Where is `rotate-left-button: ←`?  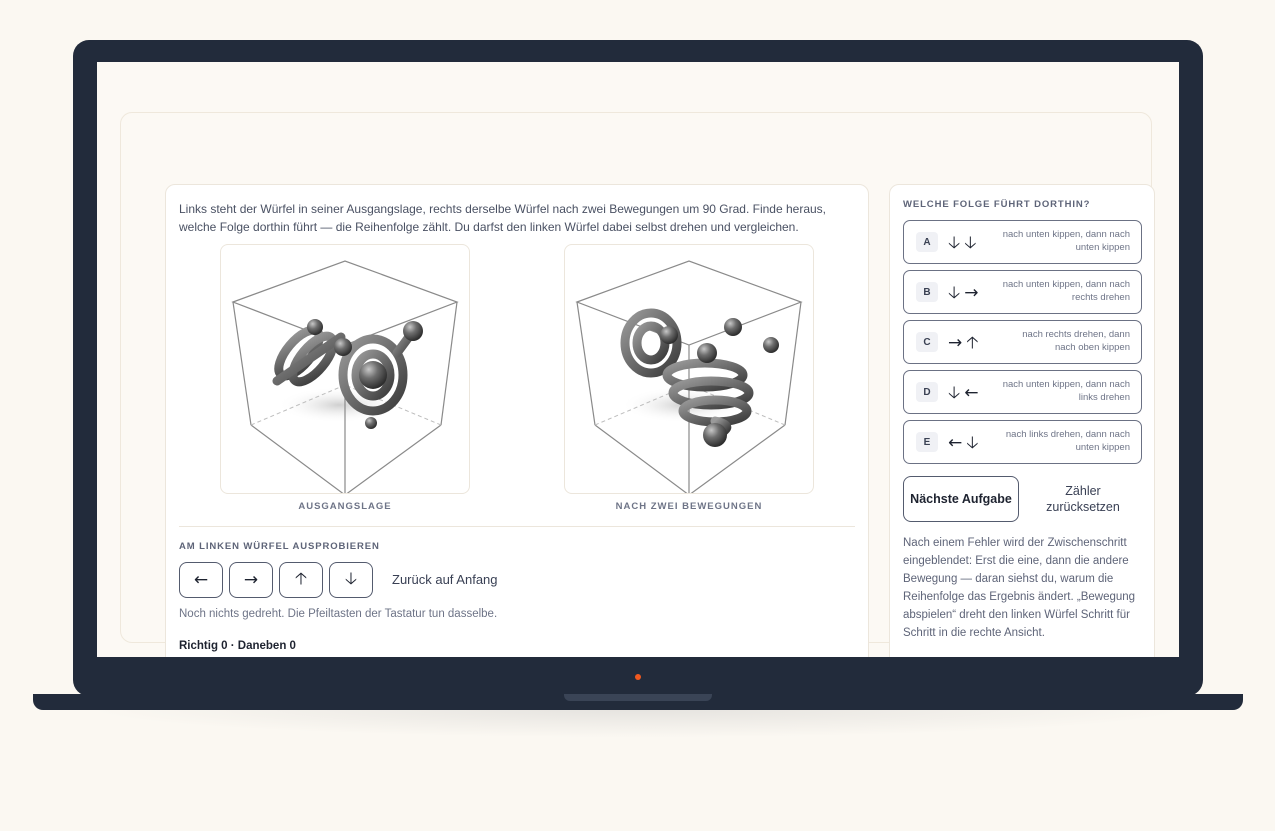 rotate-left-button: ← is located at coordinates (201, 580).